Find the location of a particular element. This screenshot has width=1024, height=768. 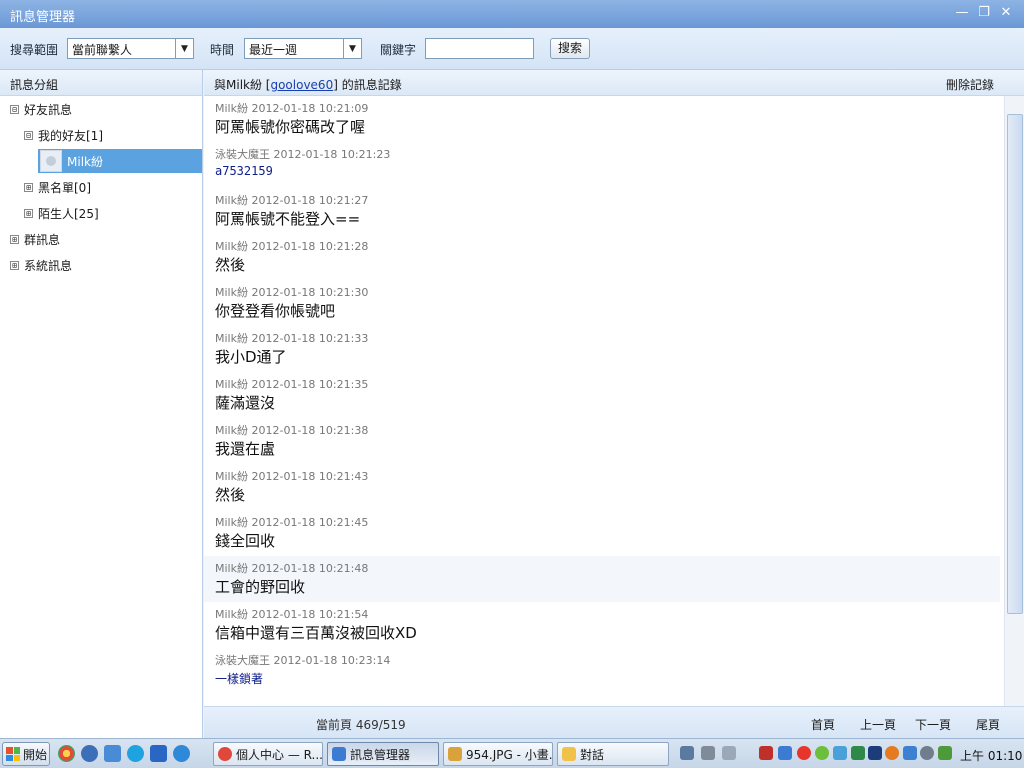

messenger-icon is located at coordinates (158, 753).